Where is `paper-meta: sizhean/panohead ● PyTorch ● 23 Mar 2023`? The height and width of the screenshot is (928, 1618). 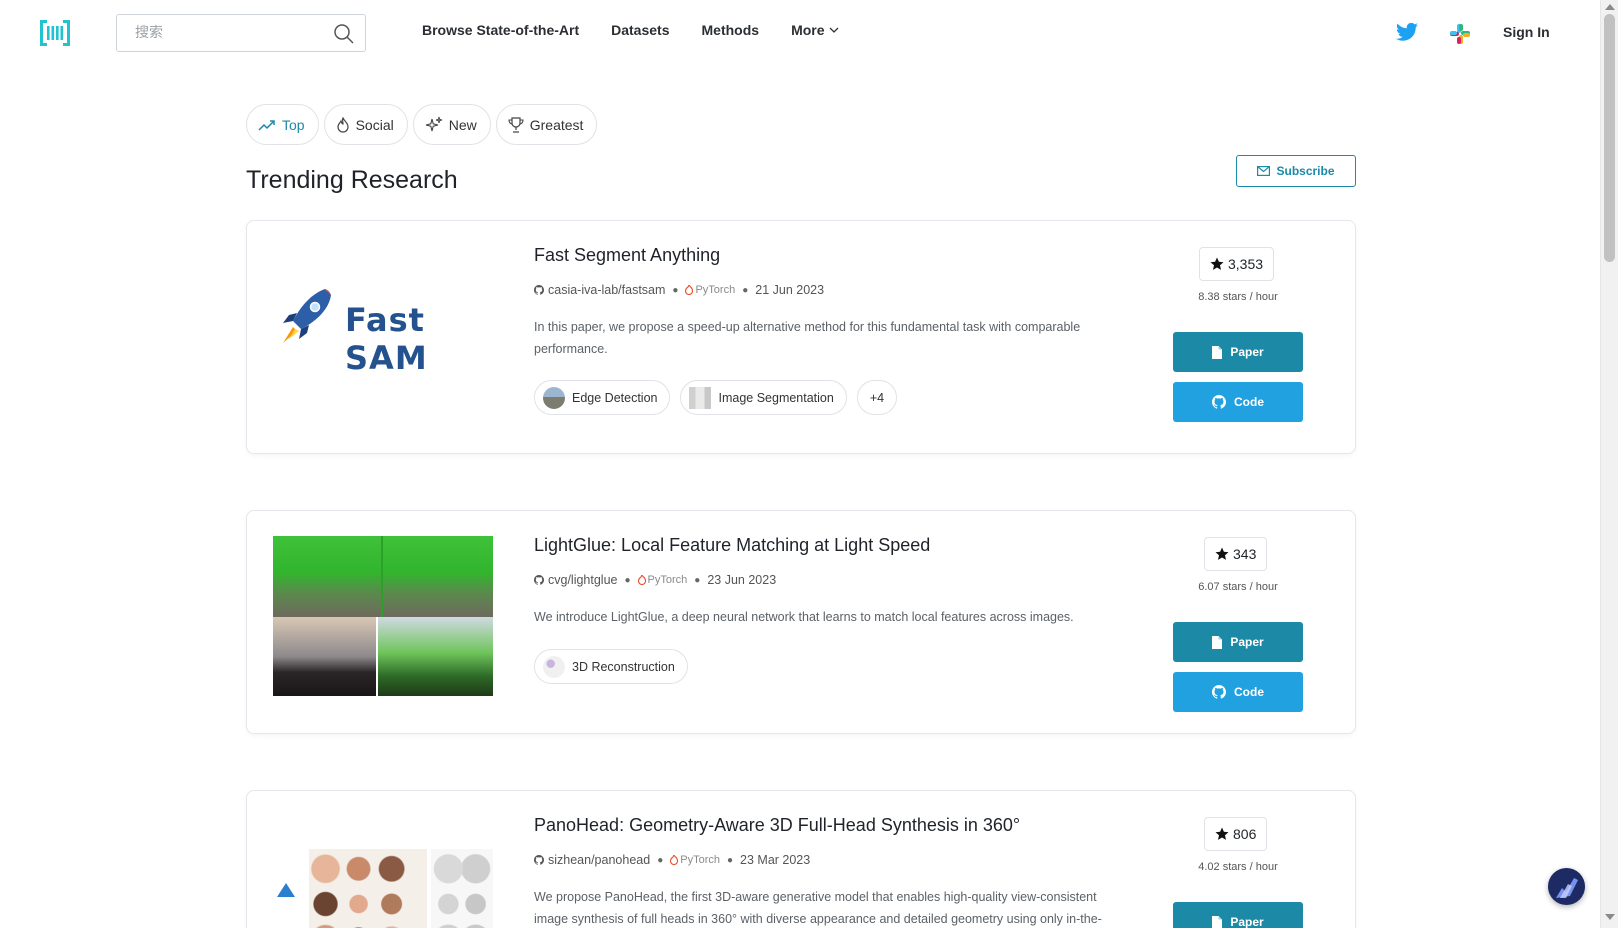
paper-meta: sizhean/panohead ● PyTorch ● 23 Mar 2023 is located at coordinates (672, 860).